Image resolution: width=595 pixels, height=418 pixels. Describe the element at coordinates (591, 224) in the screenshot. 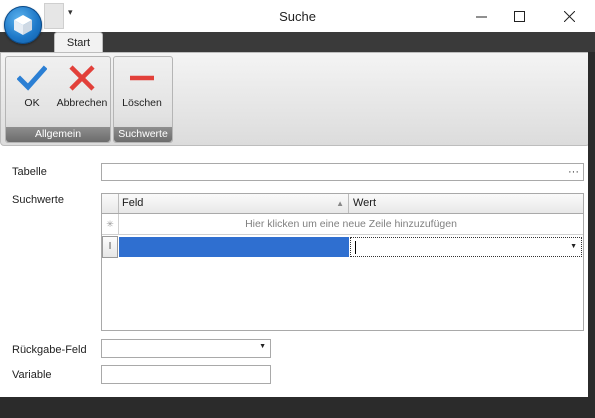

I see `window-edge` at that location.